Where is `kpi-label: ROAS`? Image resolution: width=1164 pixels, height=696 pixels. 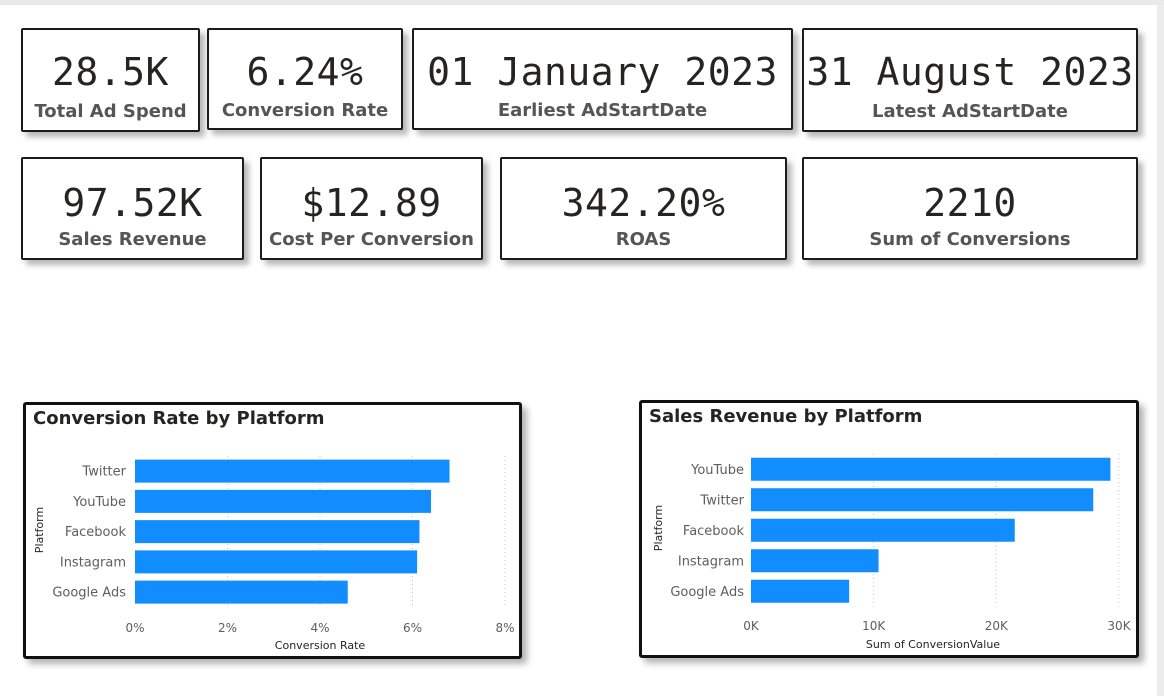
kpi-label: ROAS is located at coordinates (643, 239).